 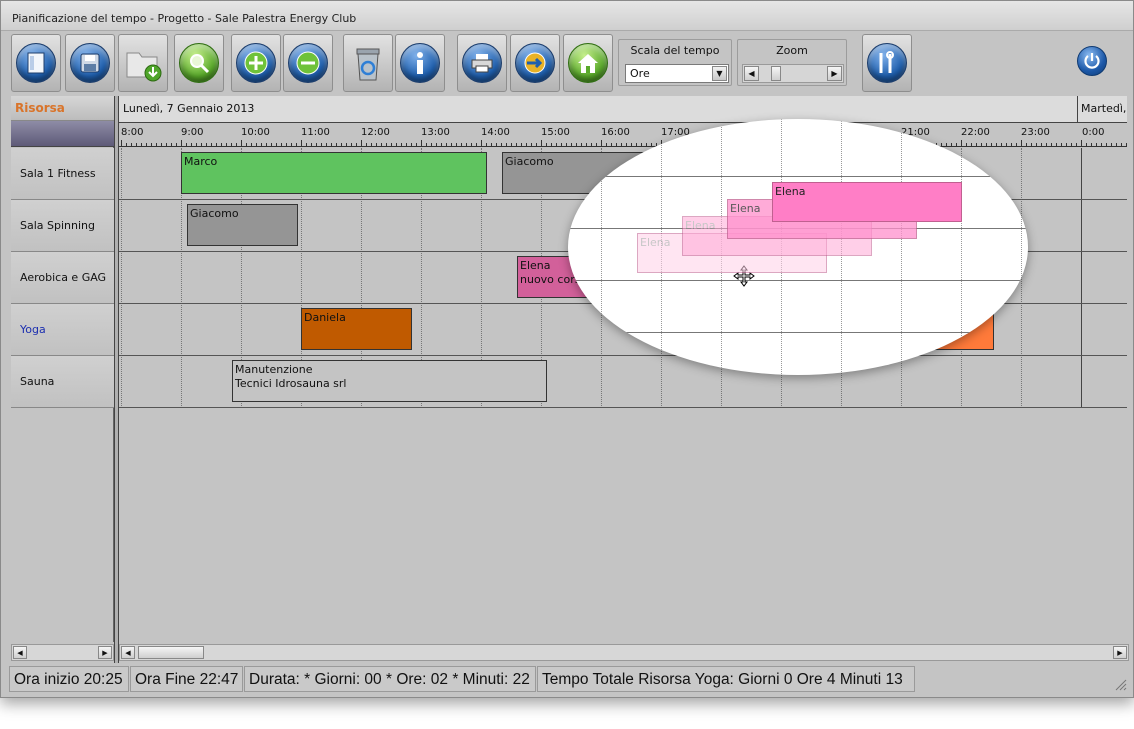 What do you see at coordinates (62, 652) in the screenshot?
I see `resource-horizontal-scrollbar: ◀ ▶` at bounding box center [62, 652].